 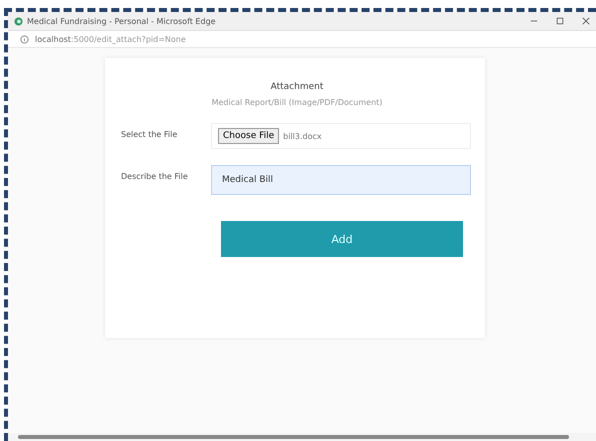 I want to click on browser-logo-icon, so click(x=18, y=21).